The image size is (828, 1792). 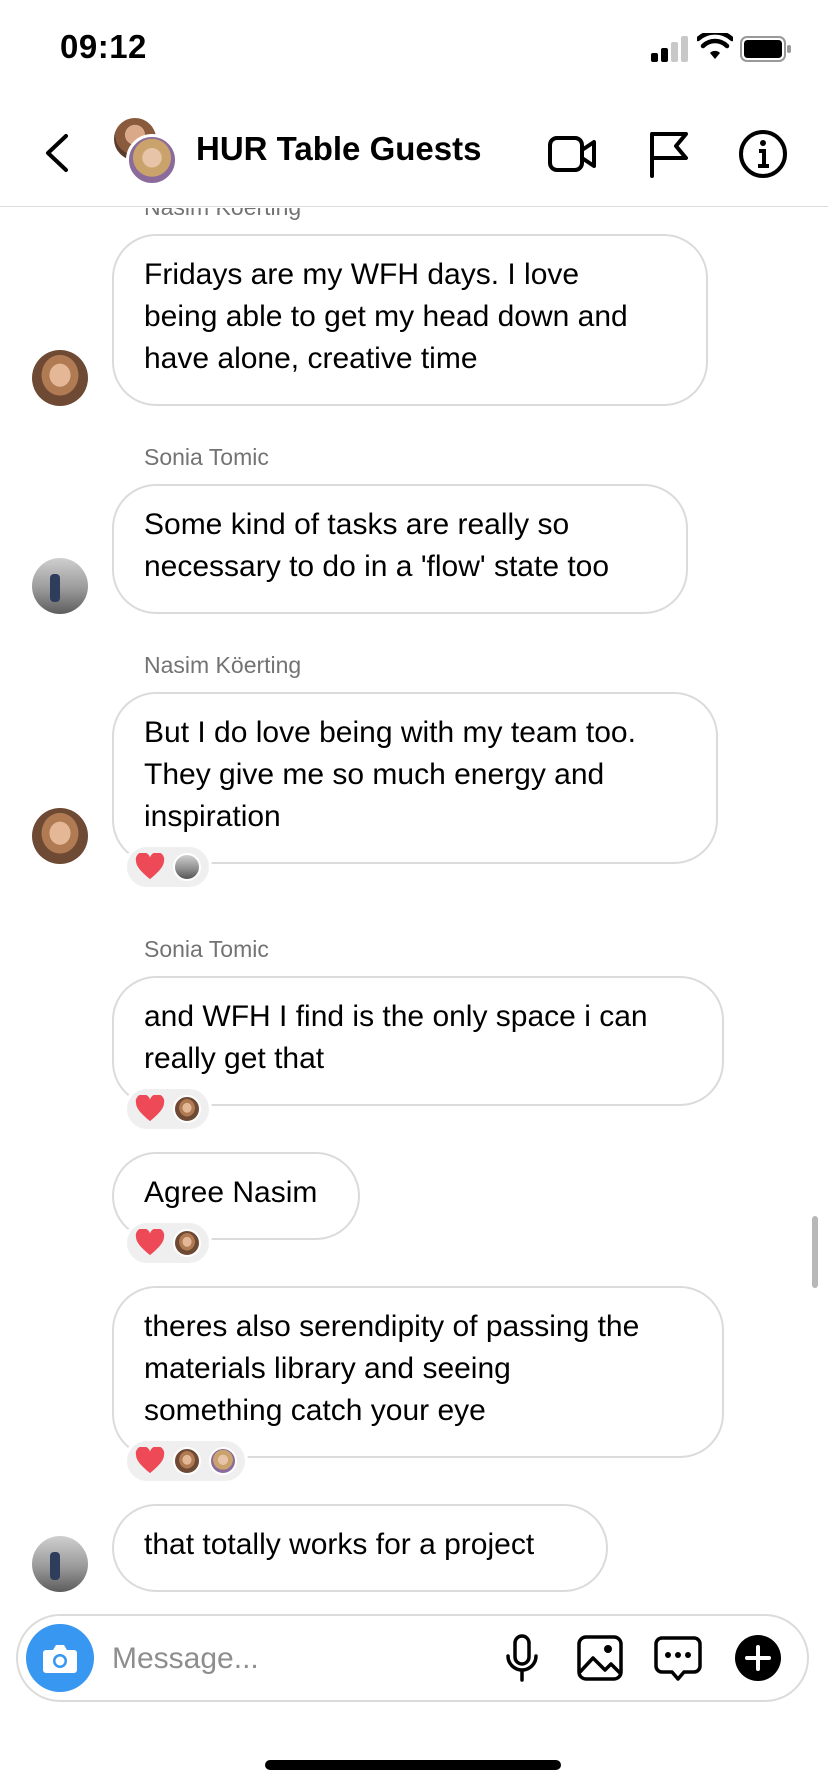 I want to click on battery-icon, so click(x=765, y=49).